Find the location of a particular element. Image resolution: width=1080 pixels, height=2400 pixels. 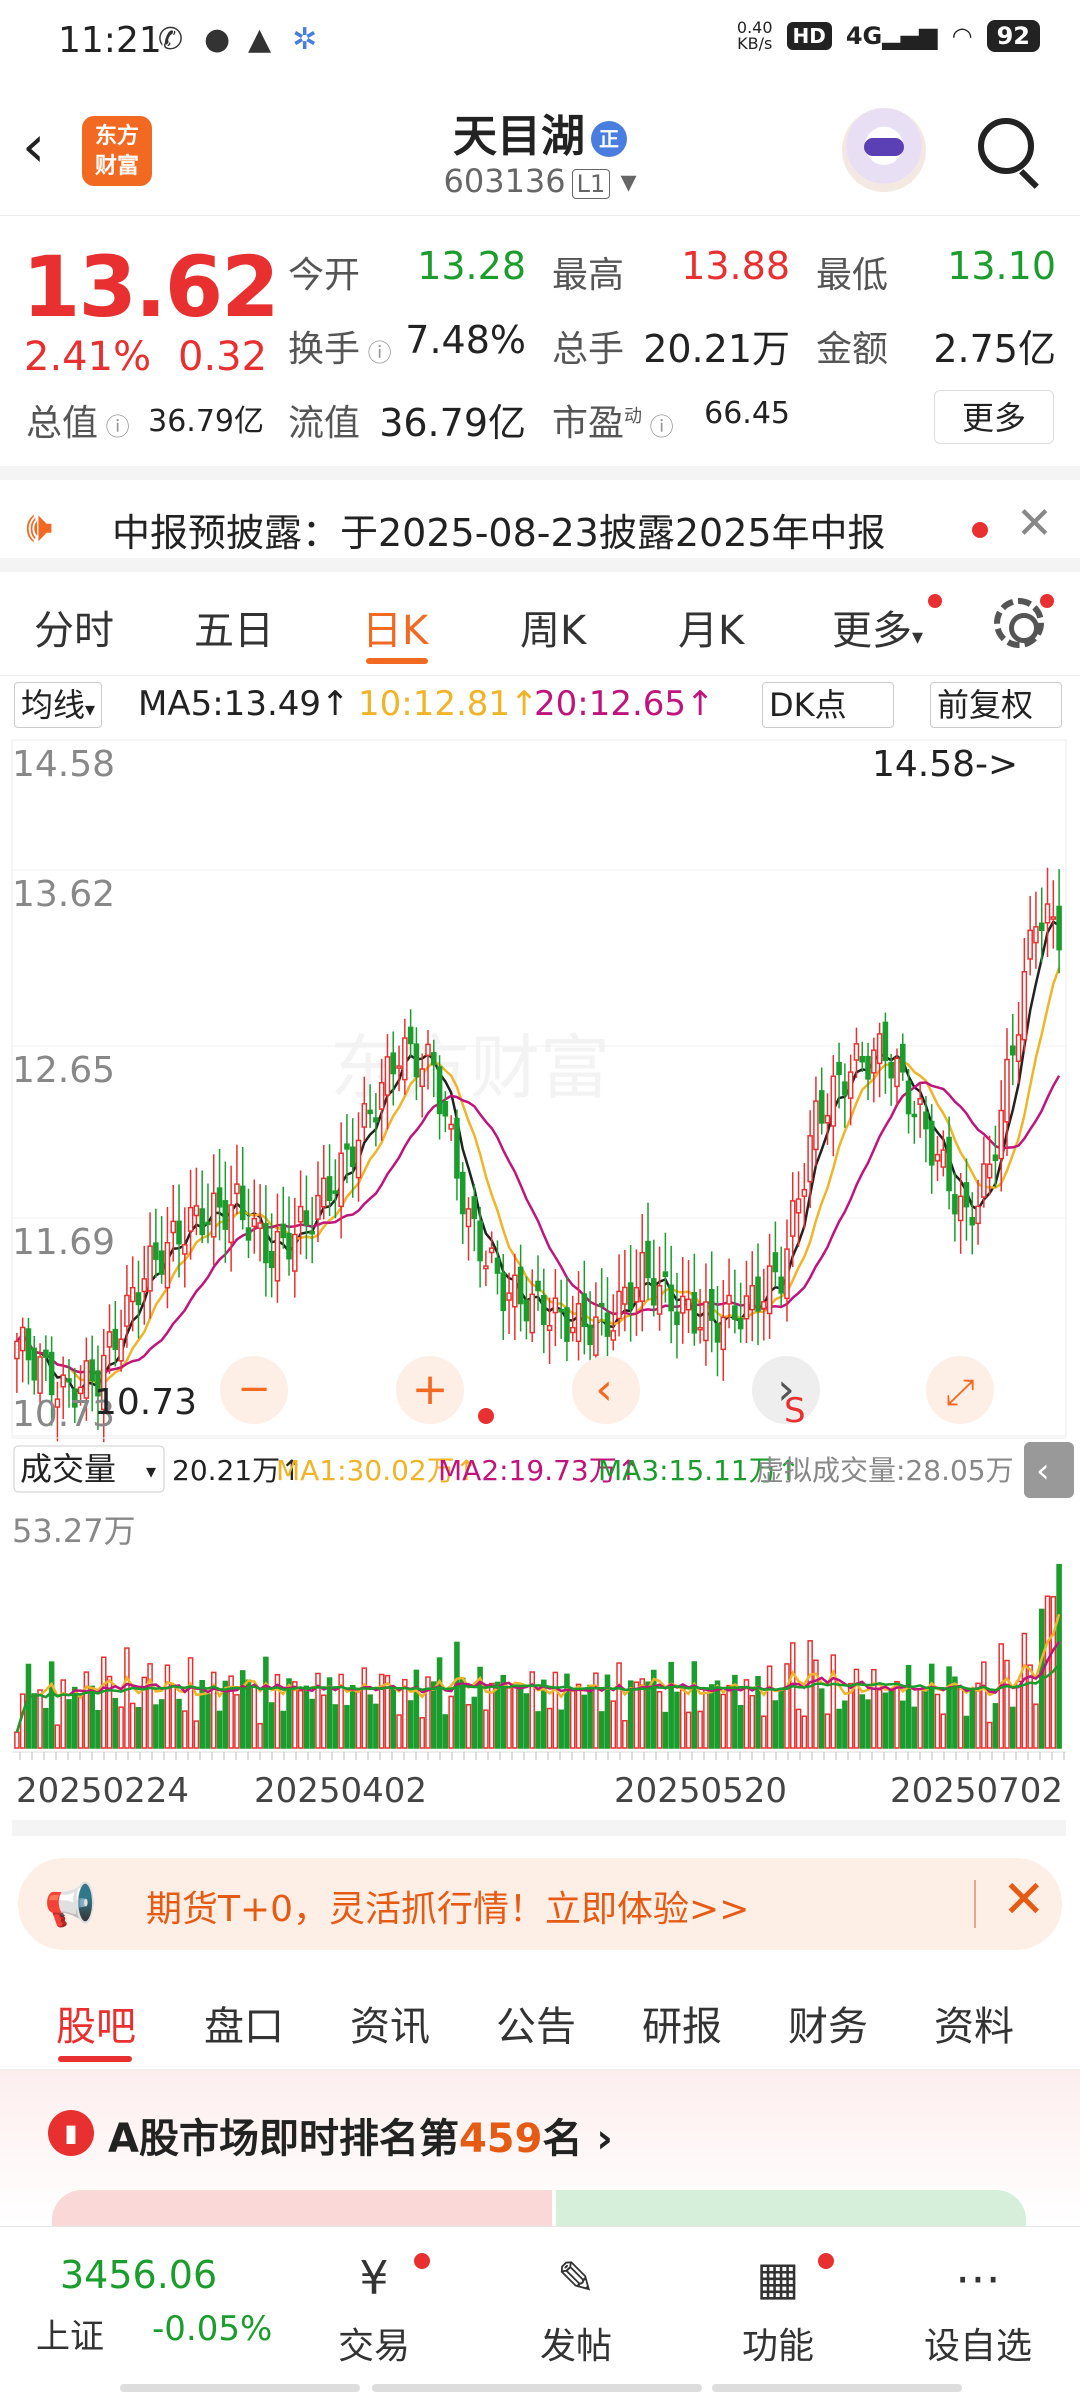

tab-profile: 资料 is located at coordinates (974, 2023).